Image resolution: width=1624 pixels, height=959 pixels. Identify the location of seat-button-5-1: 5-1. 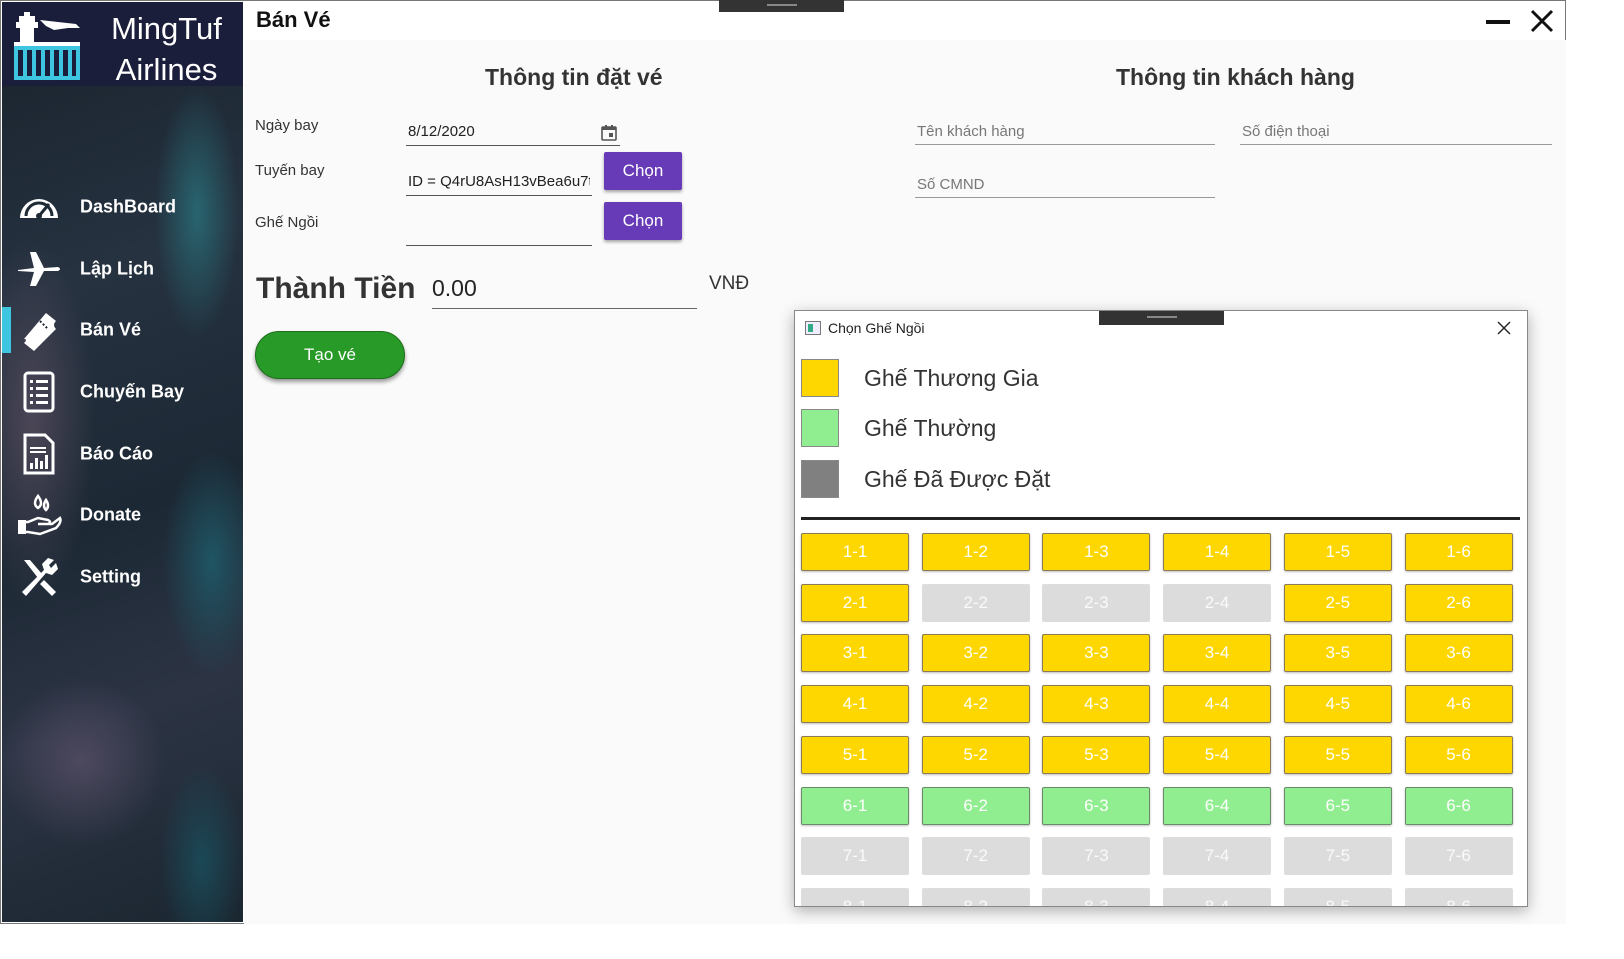
(855, 754).